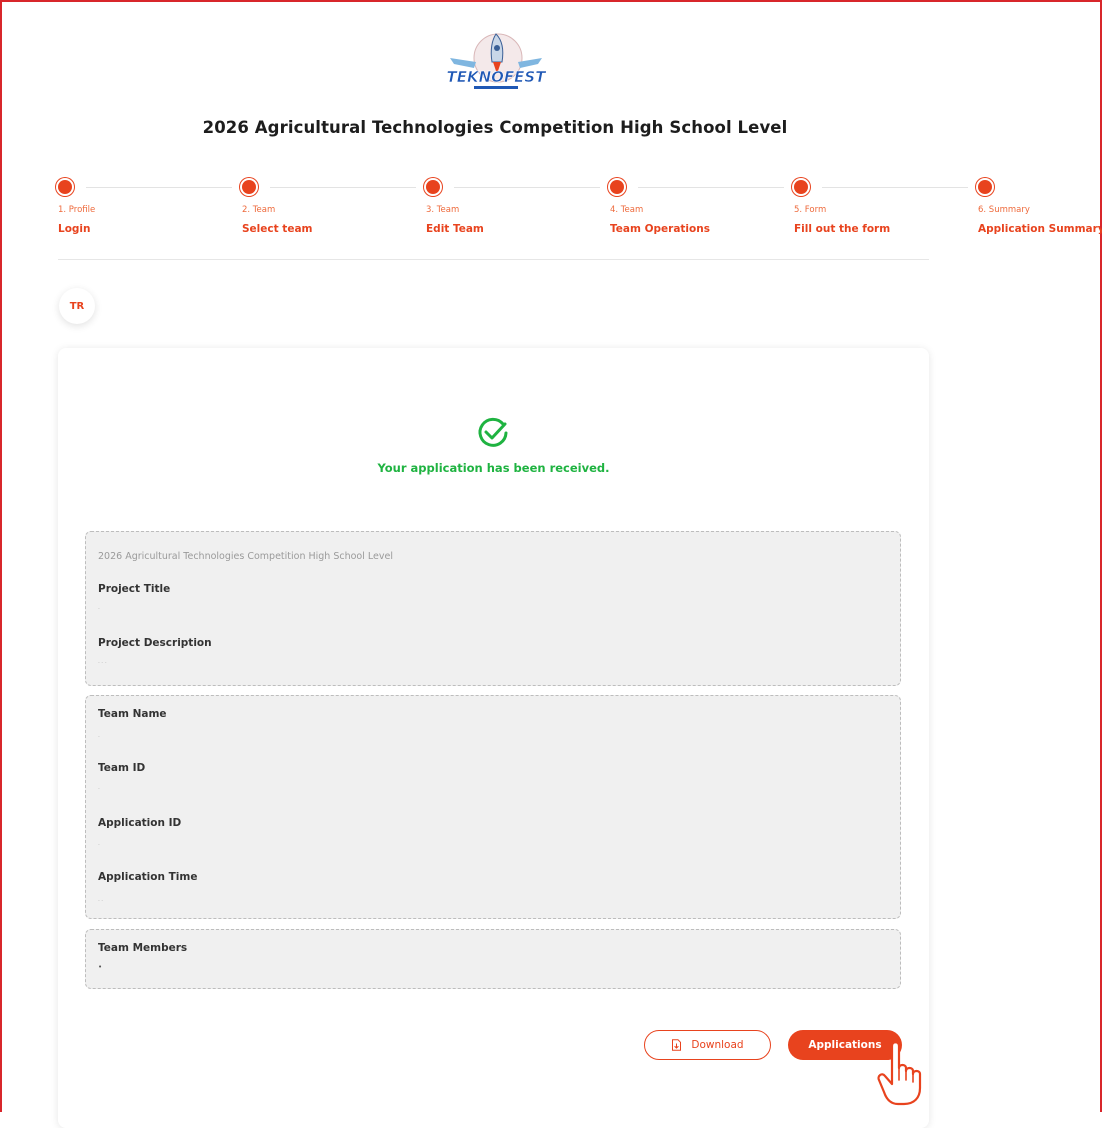  I want to click on team-members-value: •, so click(100, 967).